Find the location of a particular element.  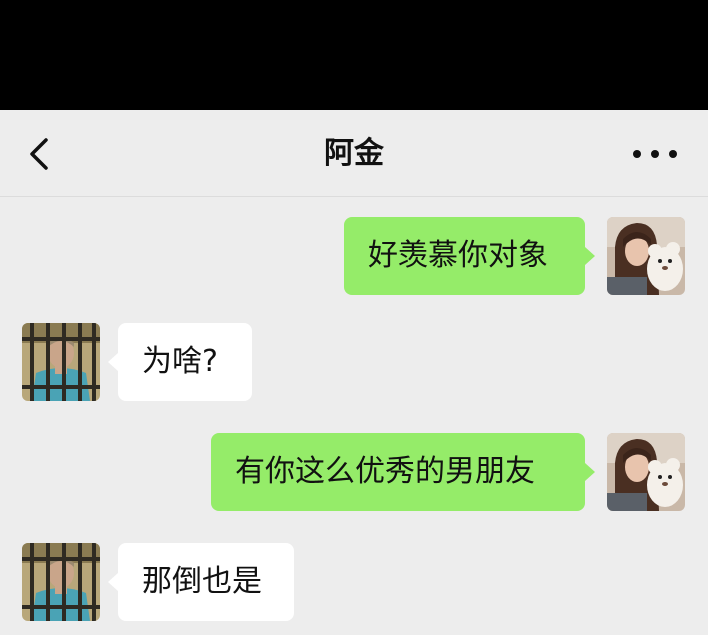

message-bubble: 有你这么优秀的男朋友 is located at coordinates (398, 472).